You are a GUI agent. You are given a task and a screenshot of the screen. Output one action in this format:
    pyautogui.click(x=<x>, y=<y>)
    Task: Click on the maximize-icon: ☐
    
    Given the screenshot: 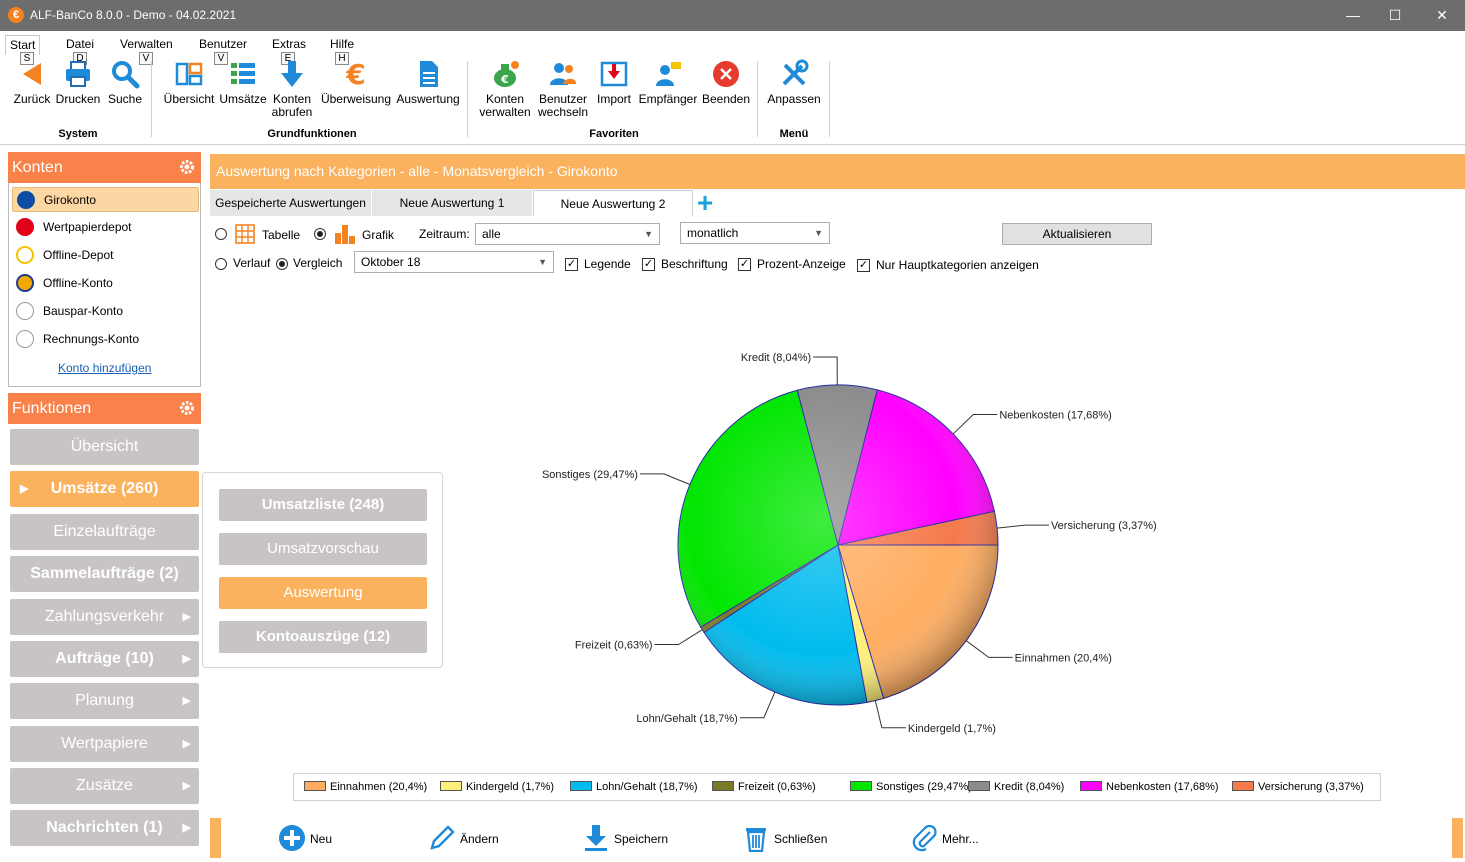 What is the action you would take?
    pyautogui.click(x=1395, y=15)
    